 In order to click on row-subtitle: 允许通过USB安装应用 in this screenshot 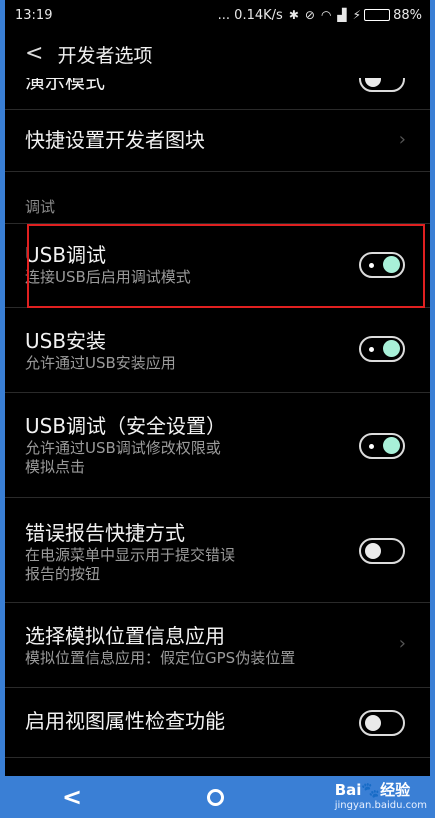, I will do `click(100, 363)`.